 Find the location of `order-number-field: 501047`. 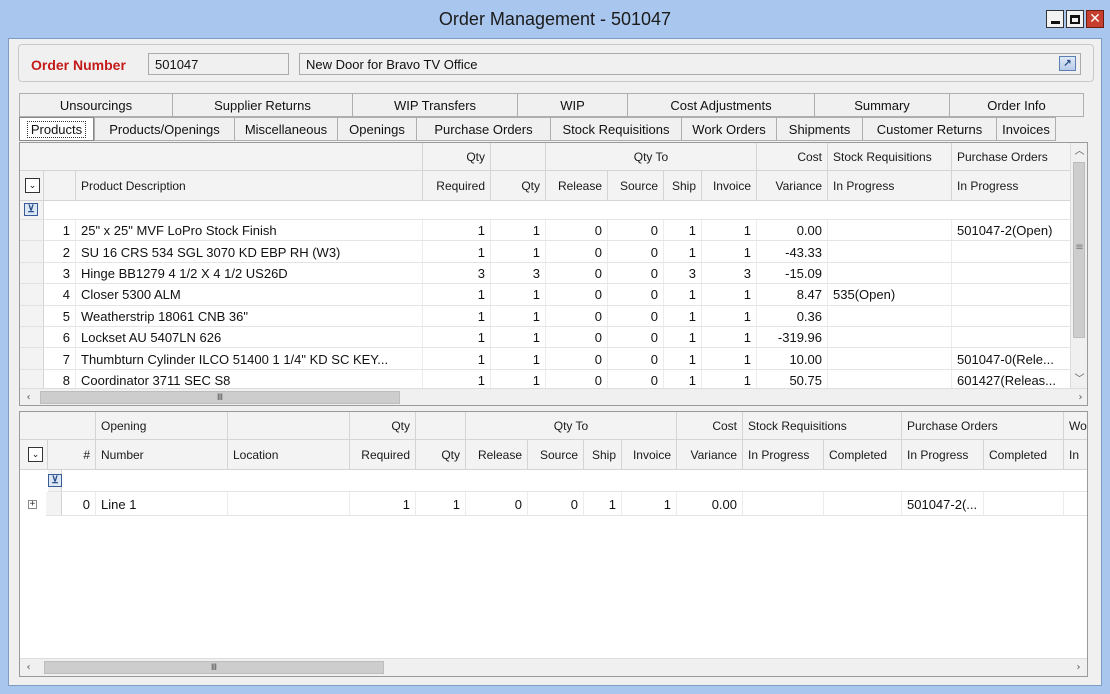

order-number-field: 501047 is located at coordinates (218, 64).